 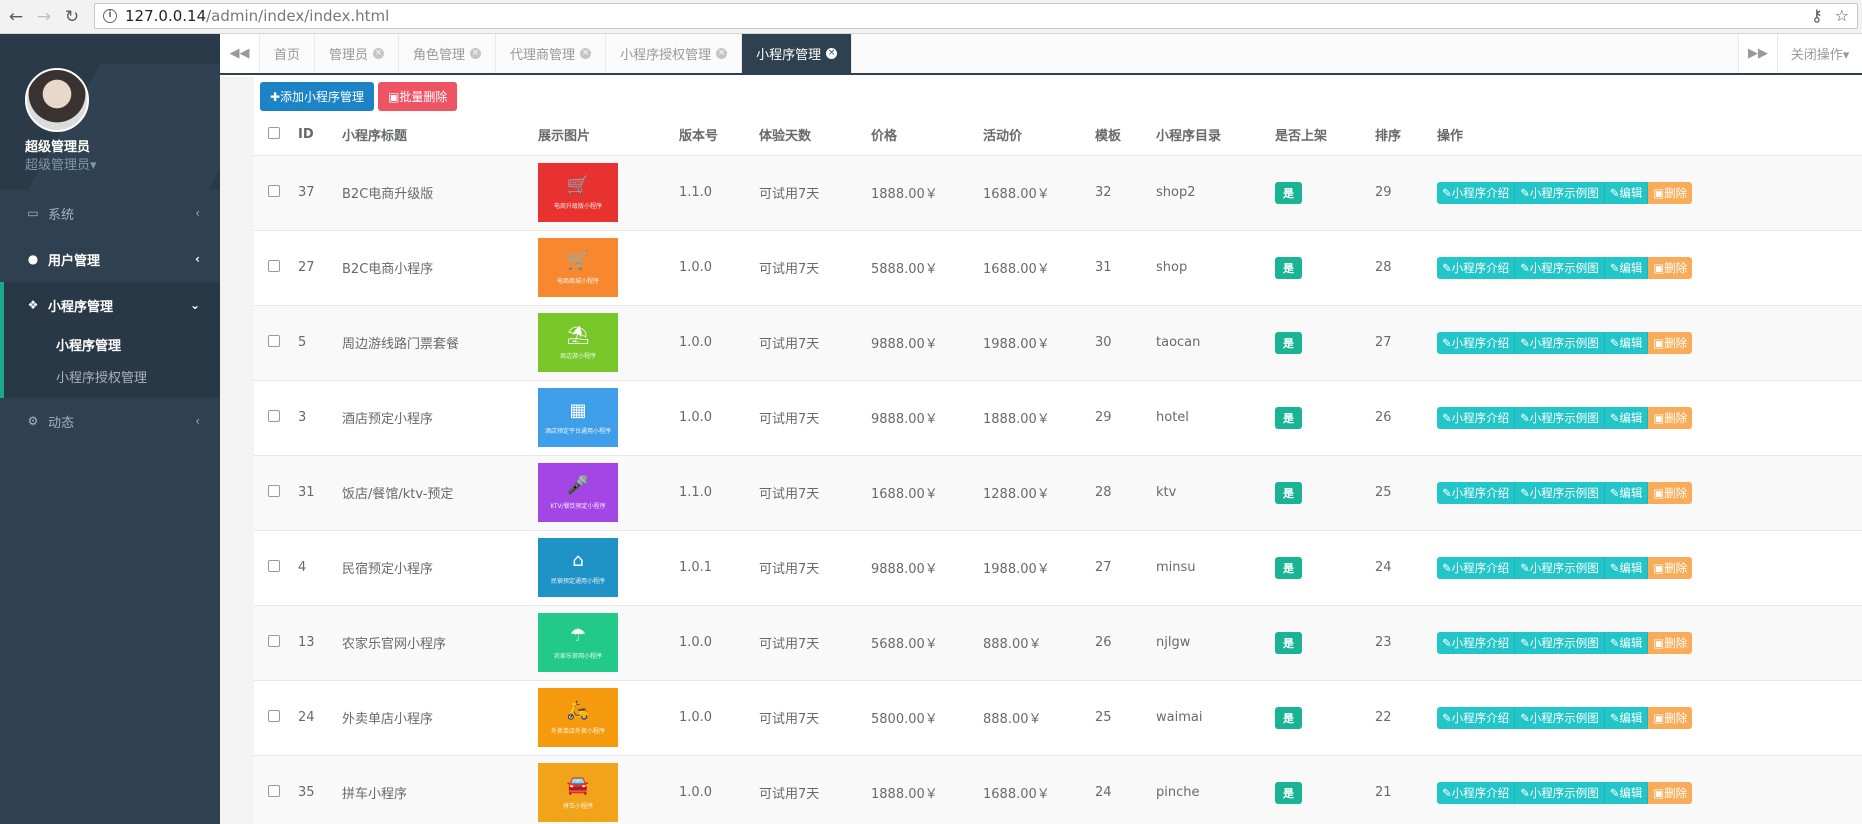 I want to click on submenu-item-miniprogram-manage: 小程序管理, so click(x=112, y=344).